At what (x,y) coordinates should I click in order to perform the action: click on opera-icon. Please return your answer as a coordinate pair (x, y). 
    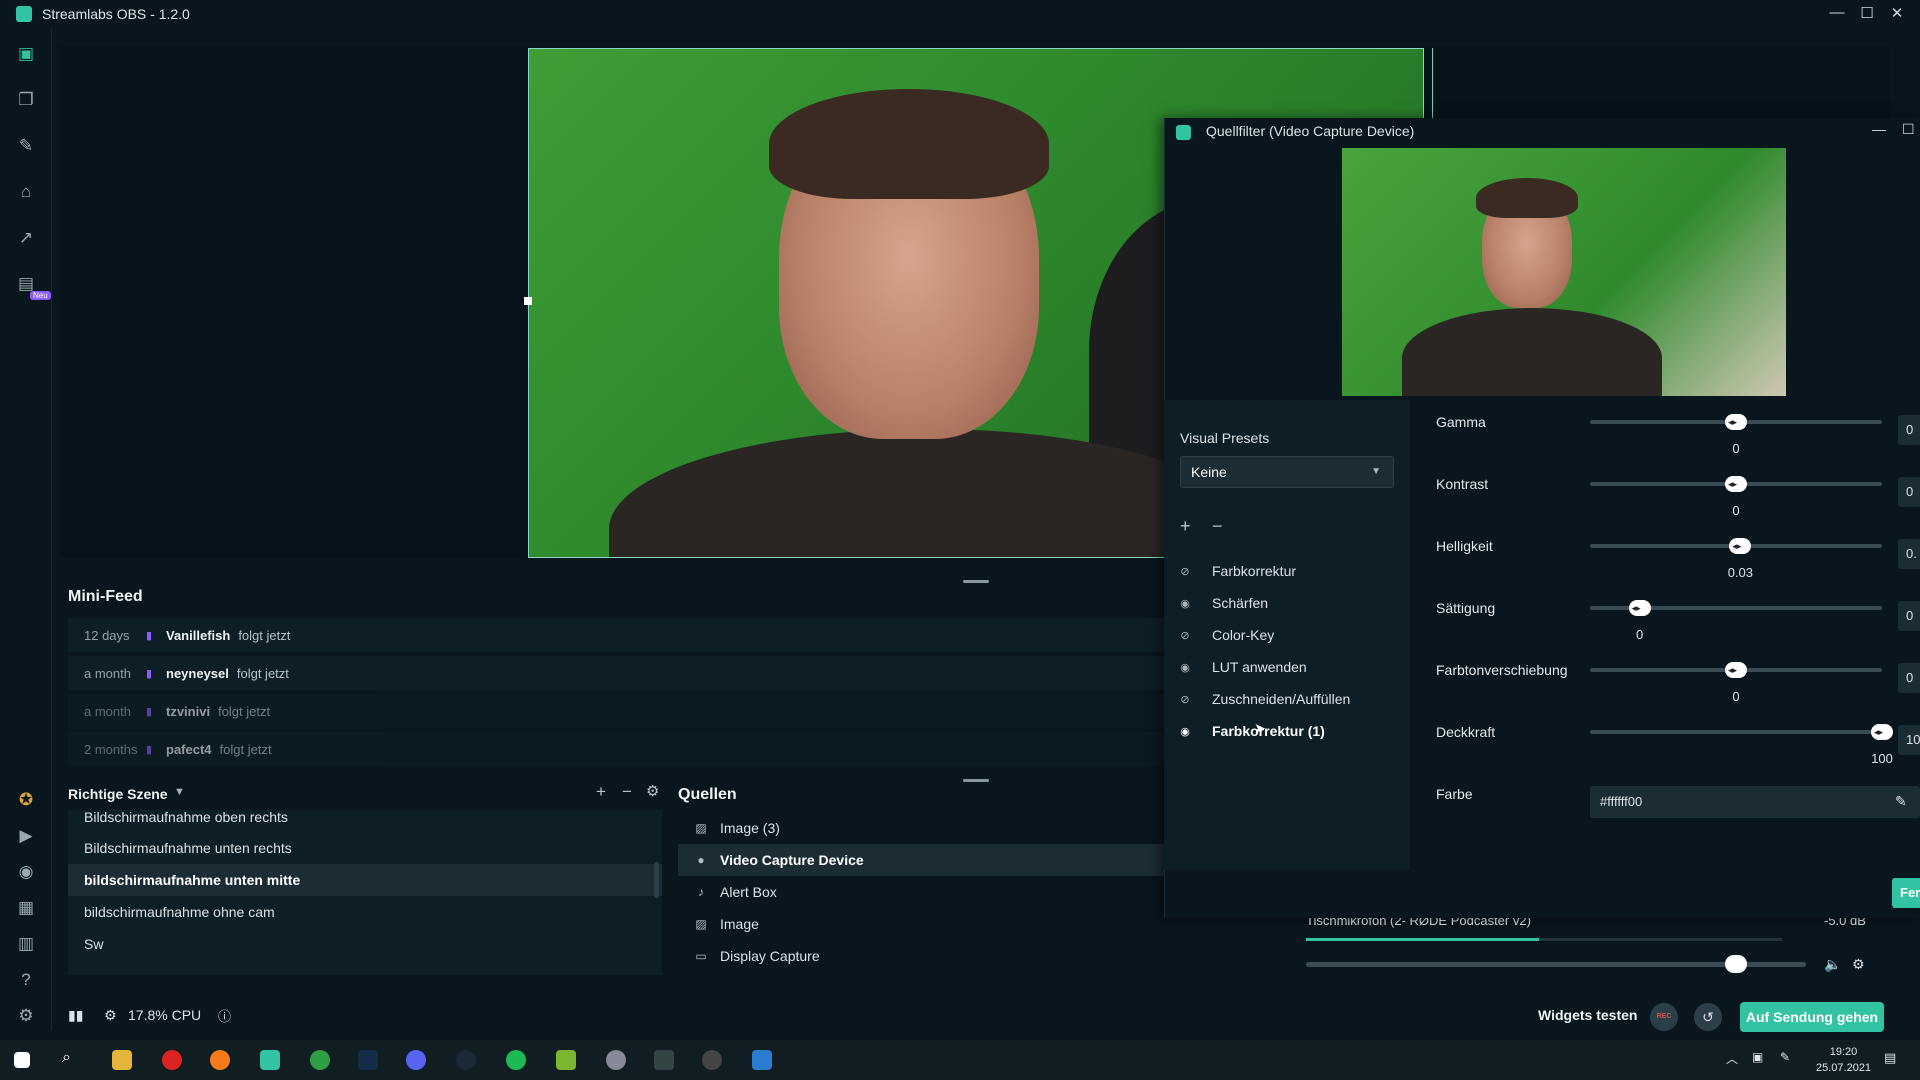
    Looking at the image, I should click on (172, 1060).